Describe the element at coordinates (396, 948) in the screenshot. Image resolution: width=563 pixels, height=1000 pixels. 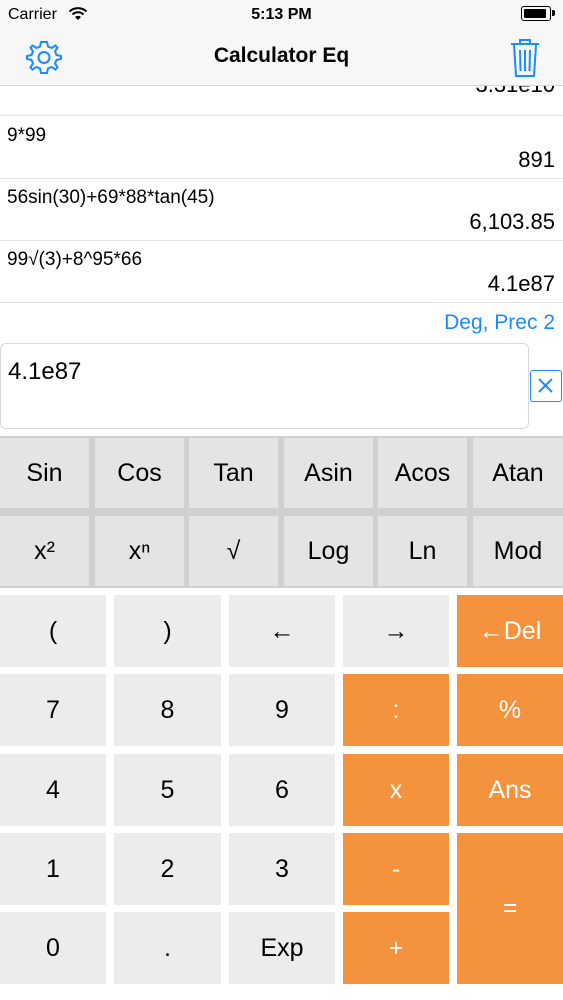
I see `key-add: +` at that location.